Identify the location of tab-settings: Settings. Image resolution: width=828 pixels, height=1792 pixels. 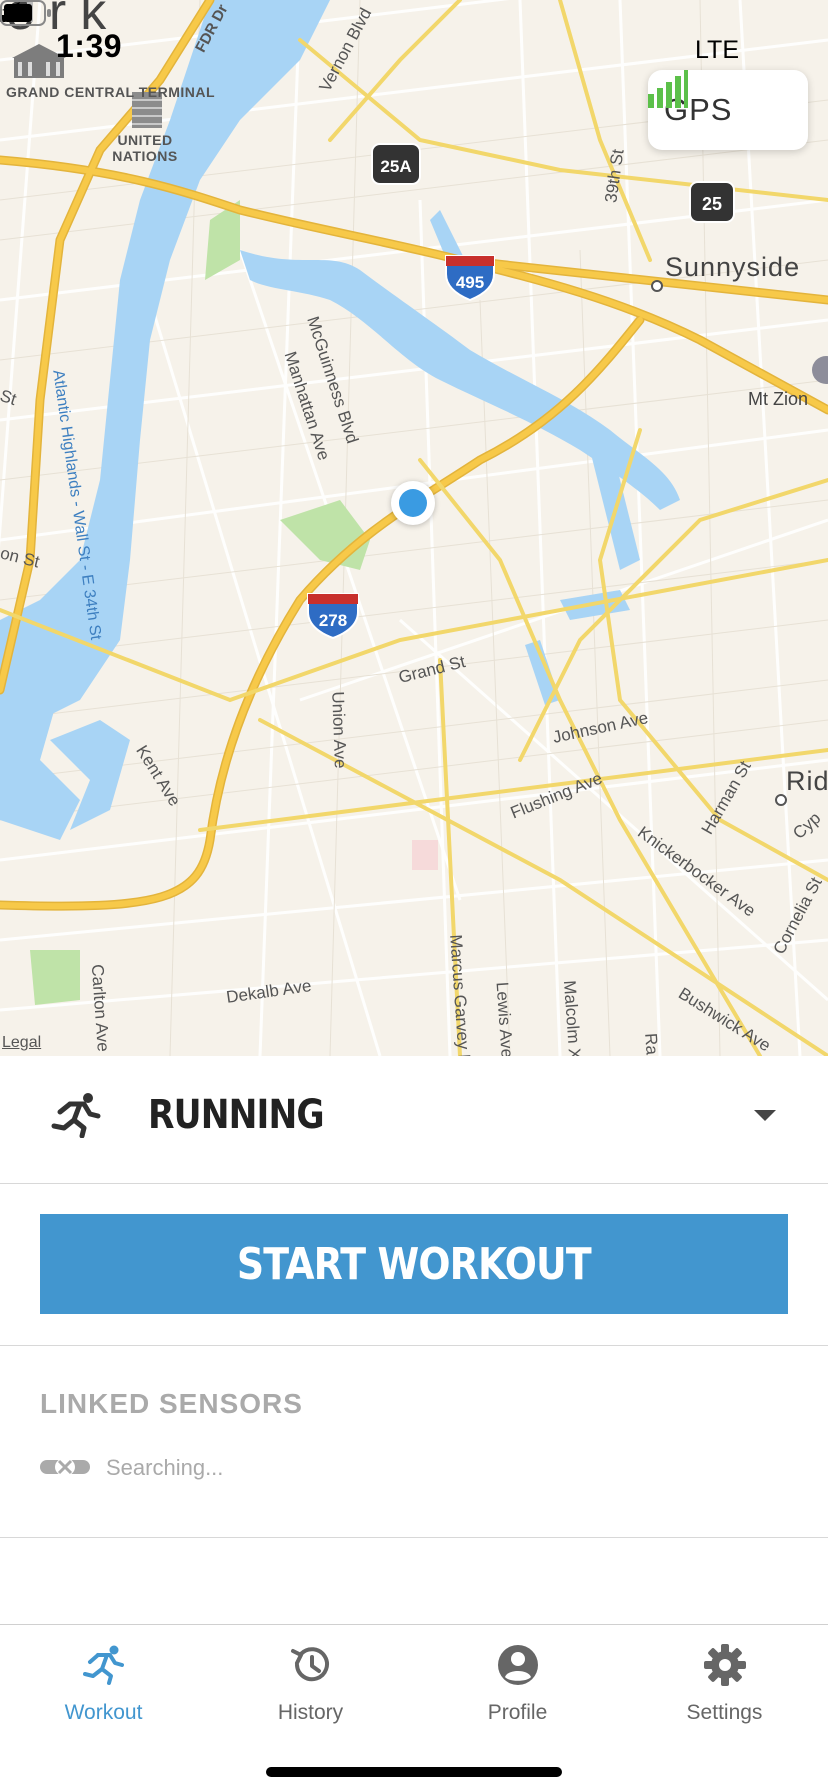
(724, 1680).